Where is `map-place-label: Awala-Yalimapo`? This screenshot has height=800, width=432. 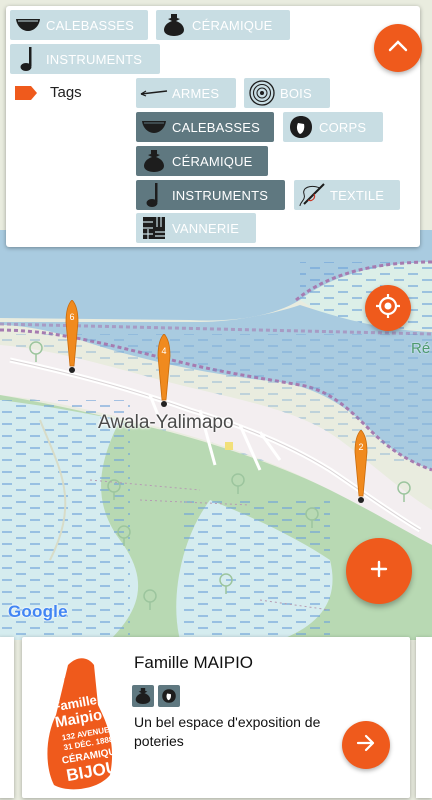 map-place-label: Awala-Yalimapo is located at coordinates (166, 422).